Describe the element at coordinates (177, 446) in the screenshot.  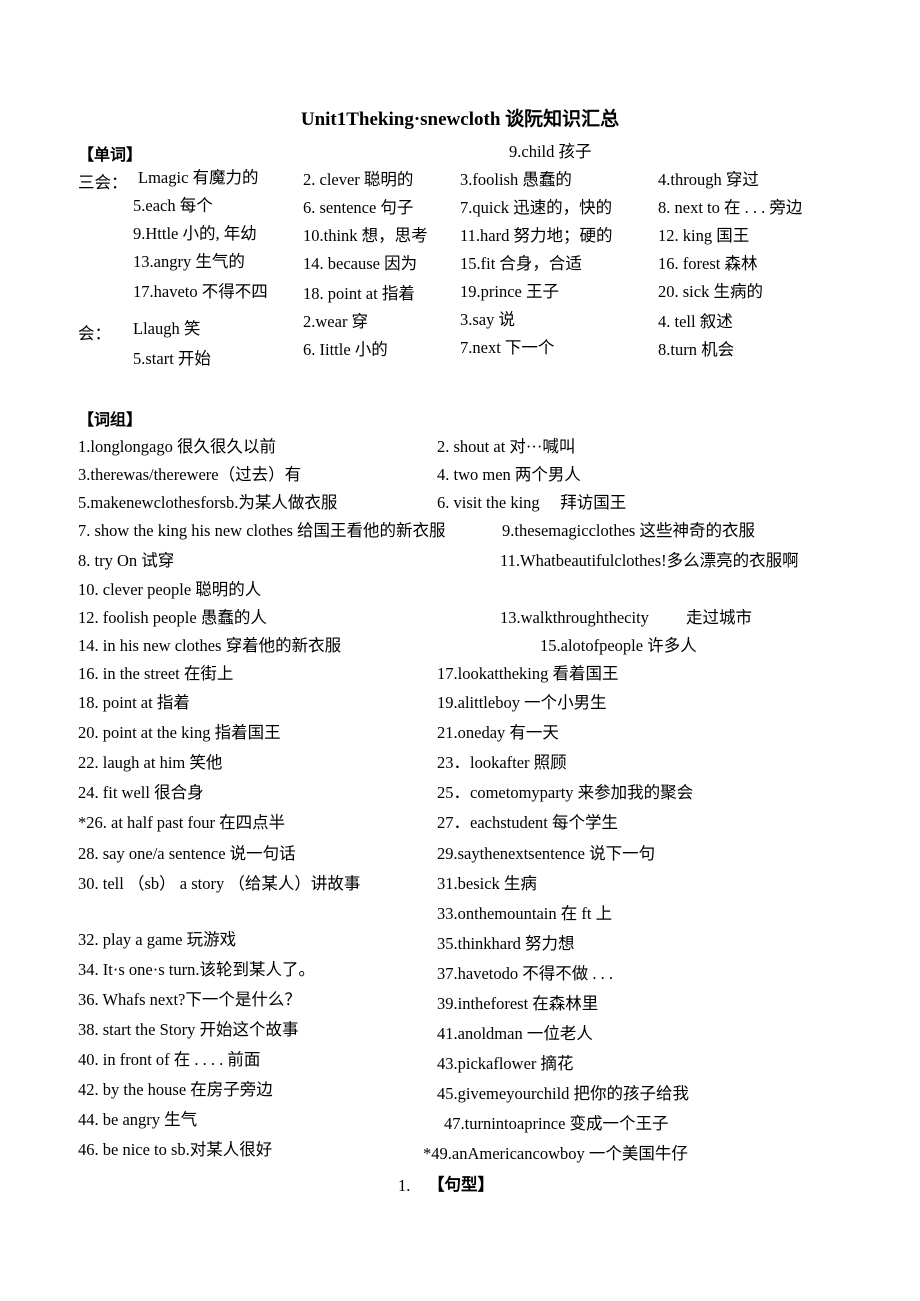
I see `phrase-entry: 1.longlongago 很久很久以前` at that location.